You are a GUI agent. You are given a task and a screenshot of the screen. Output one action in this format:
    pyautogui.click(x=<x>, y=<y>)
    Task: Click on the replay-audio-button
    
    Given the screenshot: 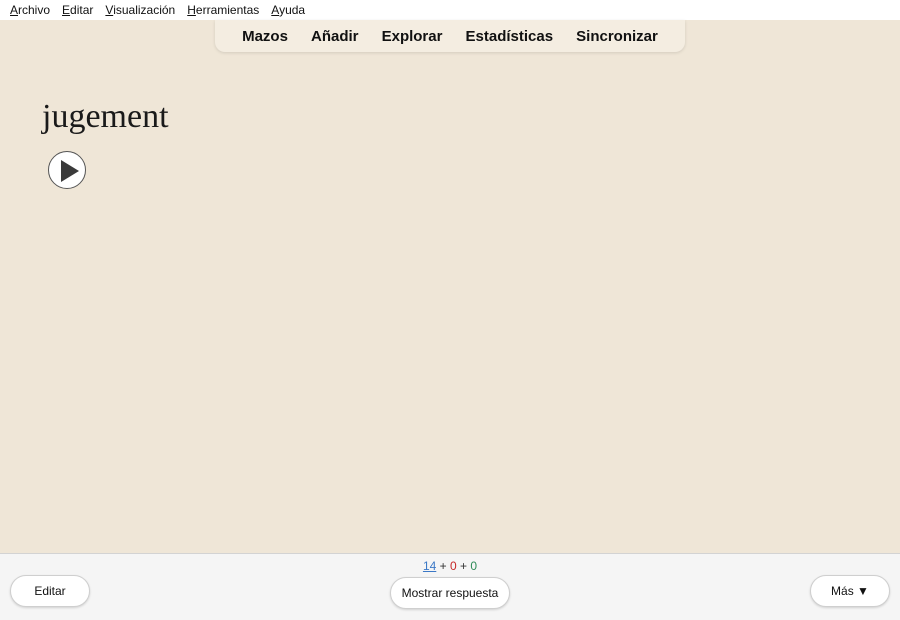 What is the action you would take?
    pyautogui.click(x=67, y=170)
    